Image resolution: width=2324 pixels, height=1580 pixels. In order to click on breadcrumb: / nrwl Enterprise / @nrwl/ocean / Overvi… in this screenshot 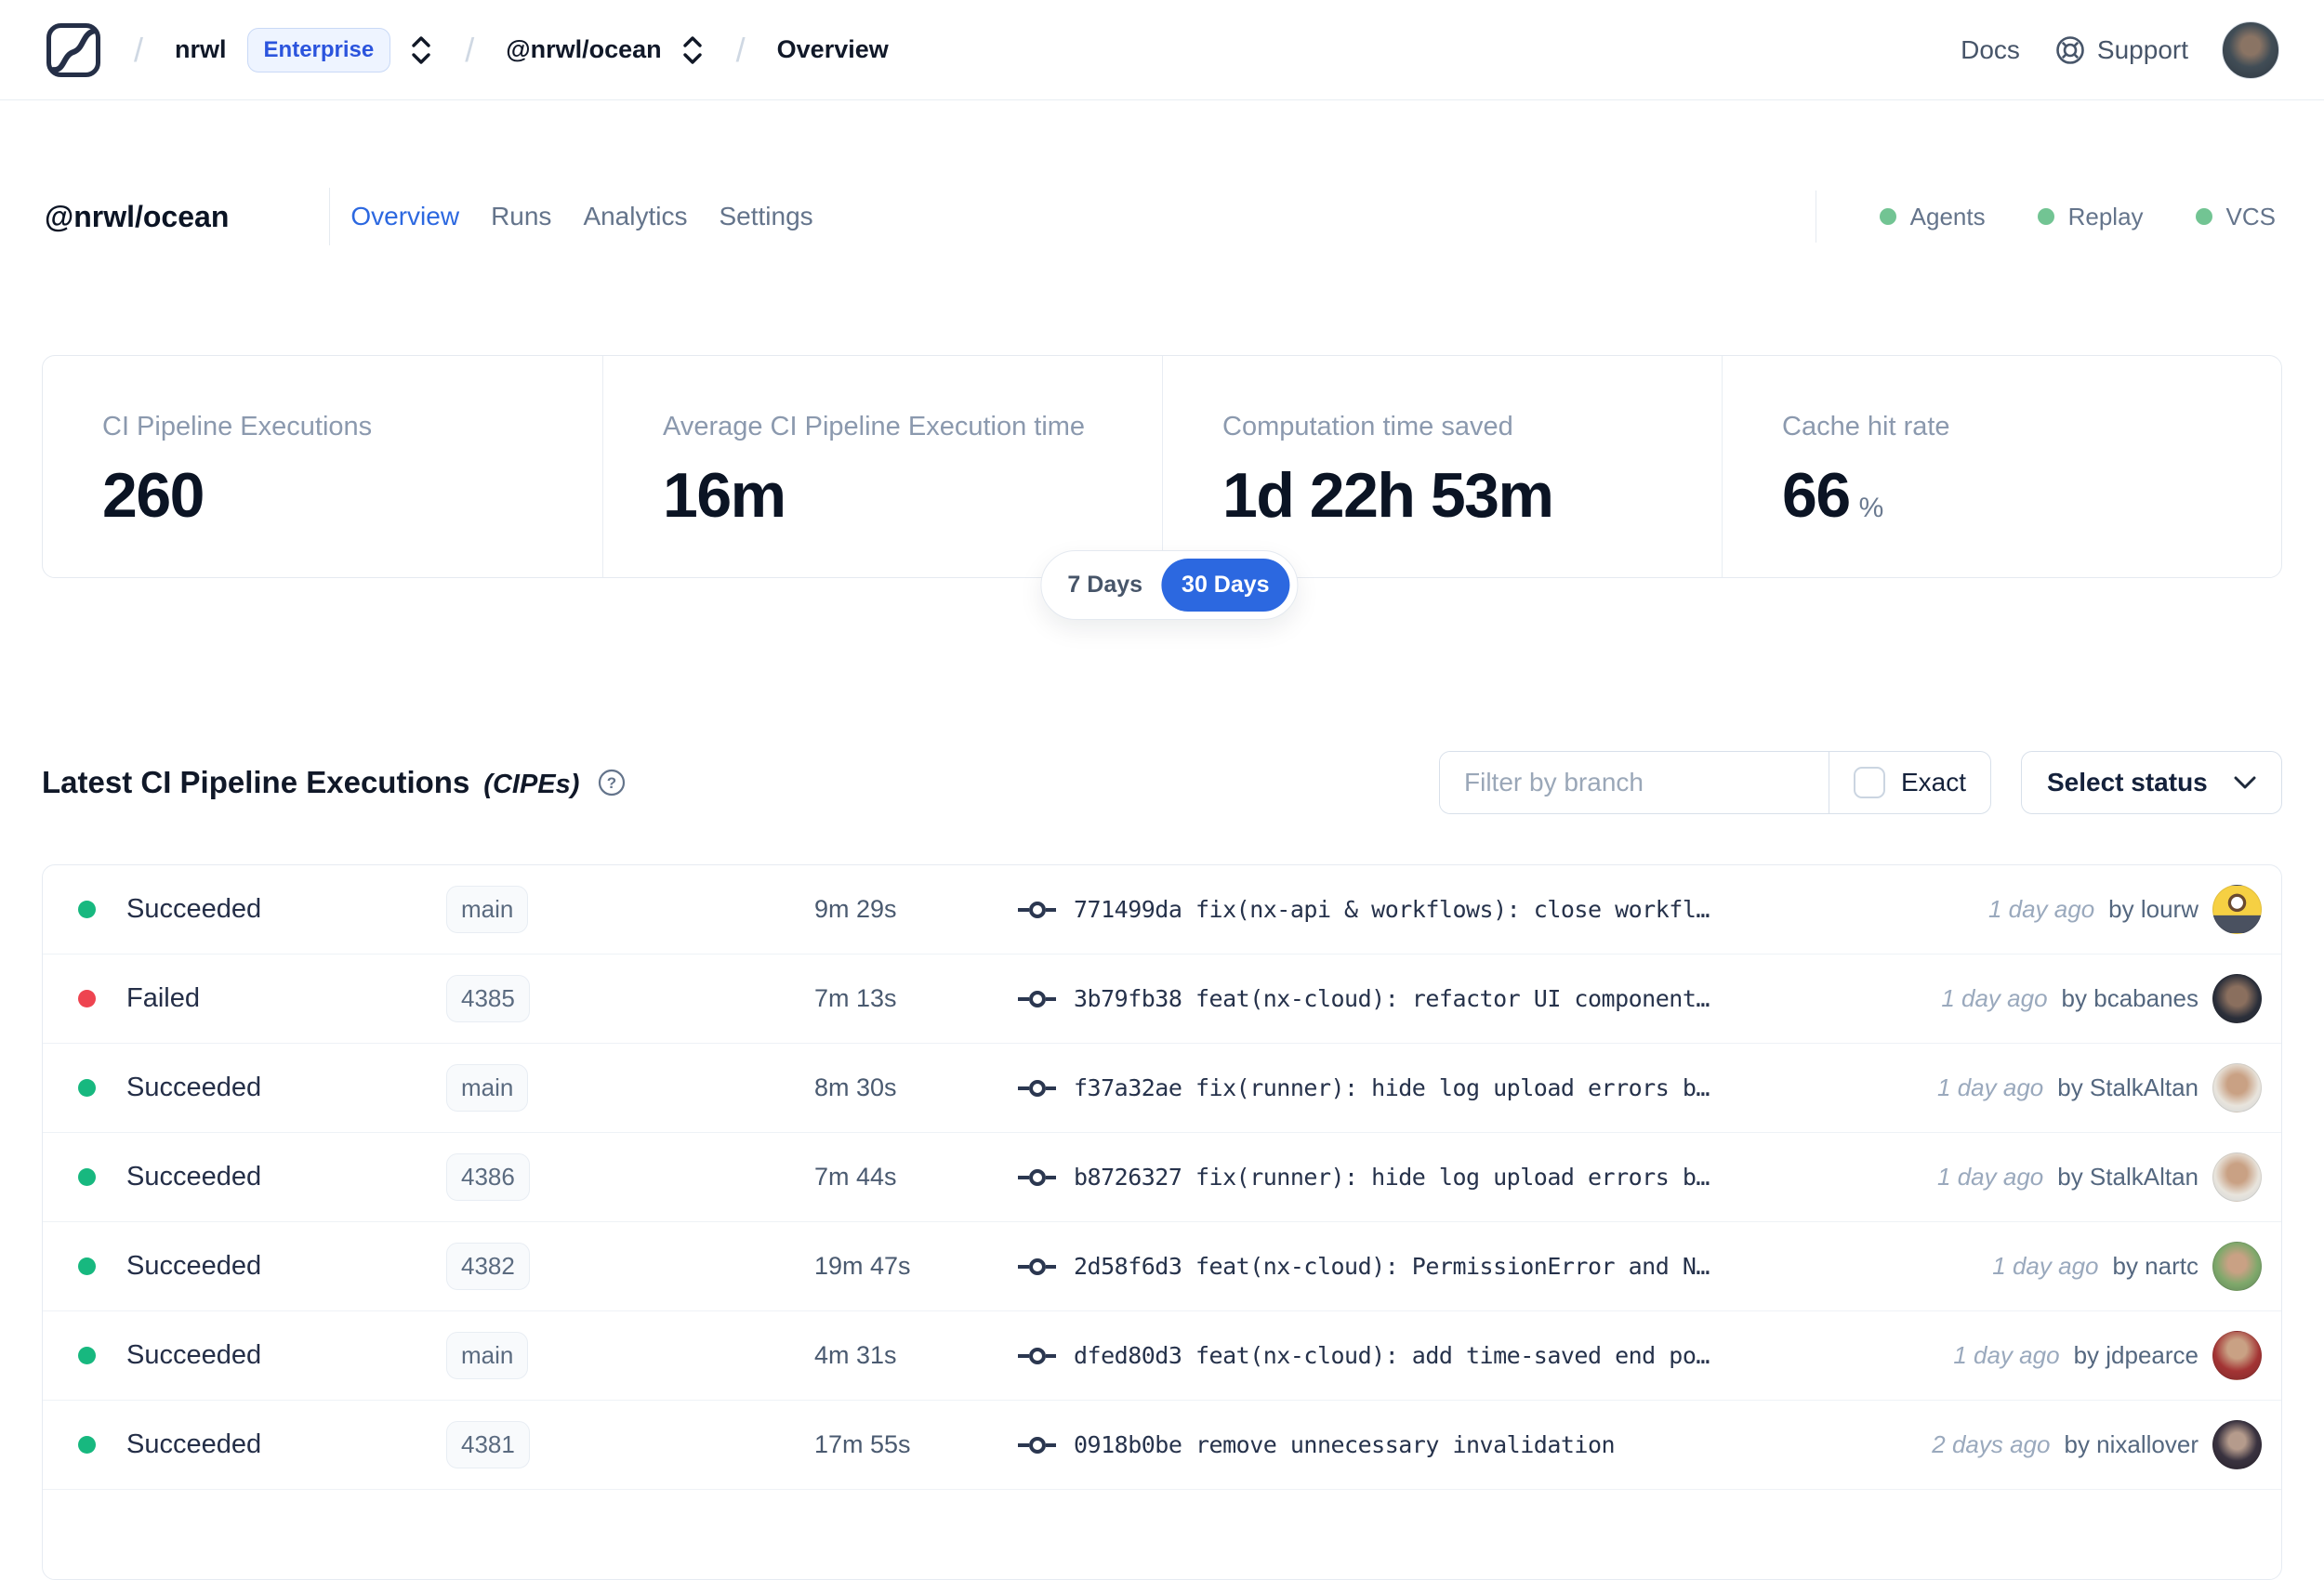, I will do `click(467, 50)`.